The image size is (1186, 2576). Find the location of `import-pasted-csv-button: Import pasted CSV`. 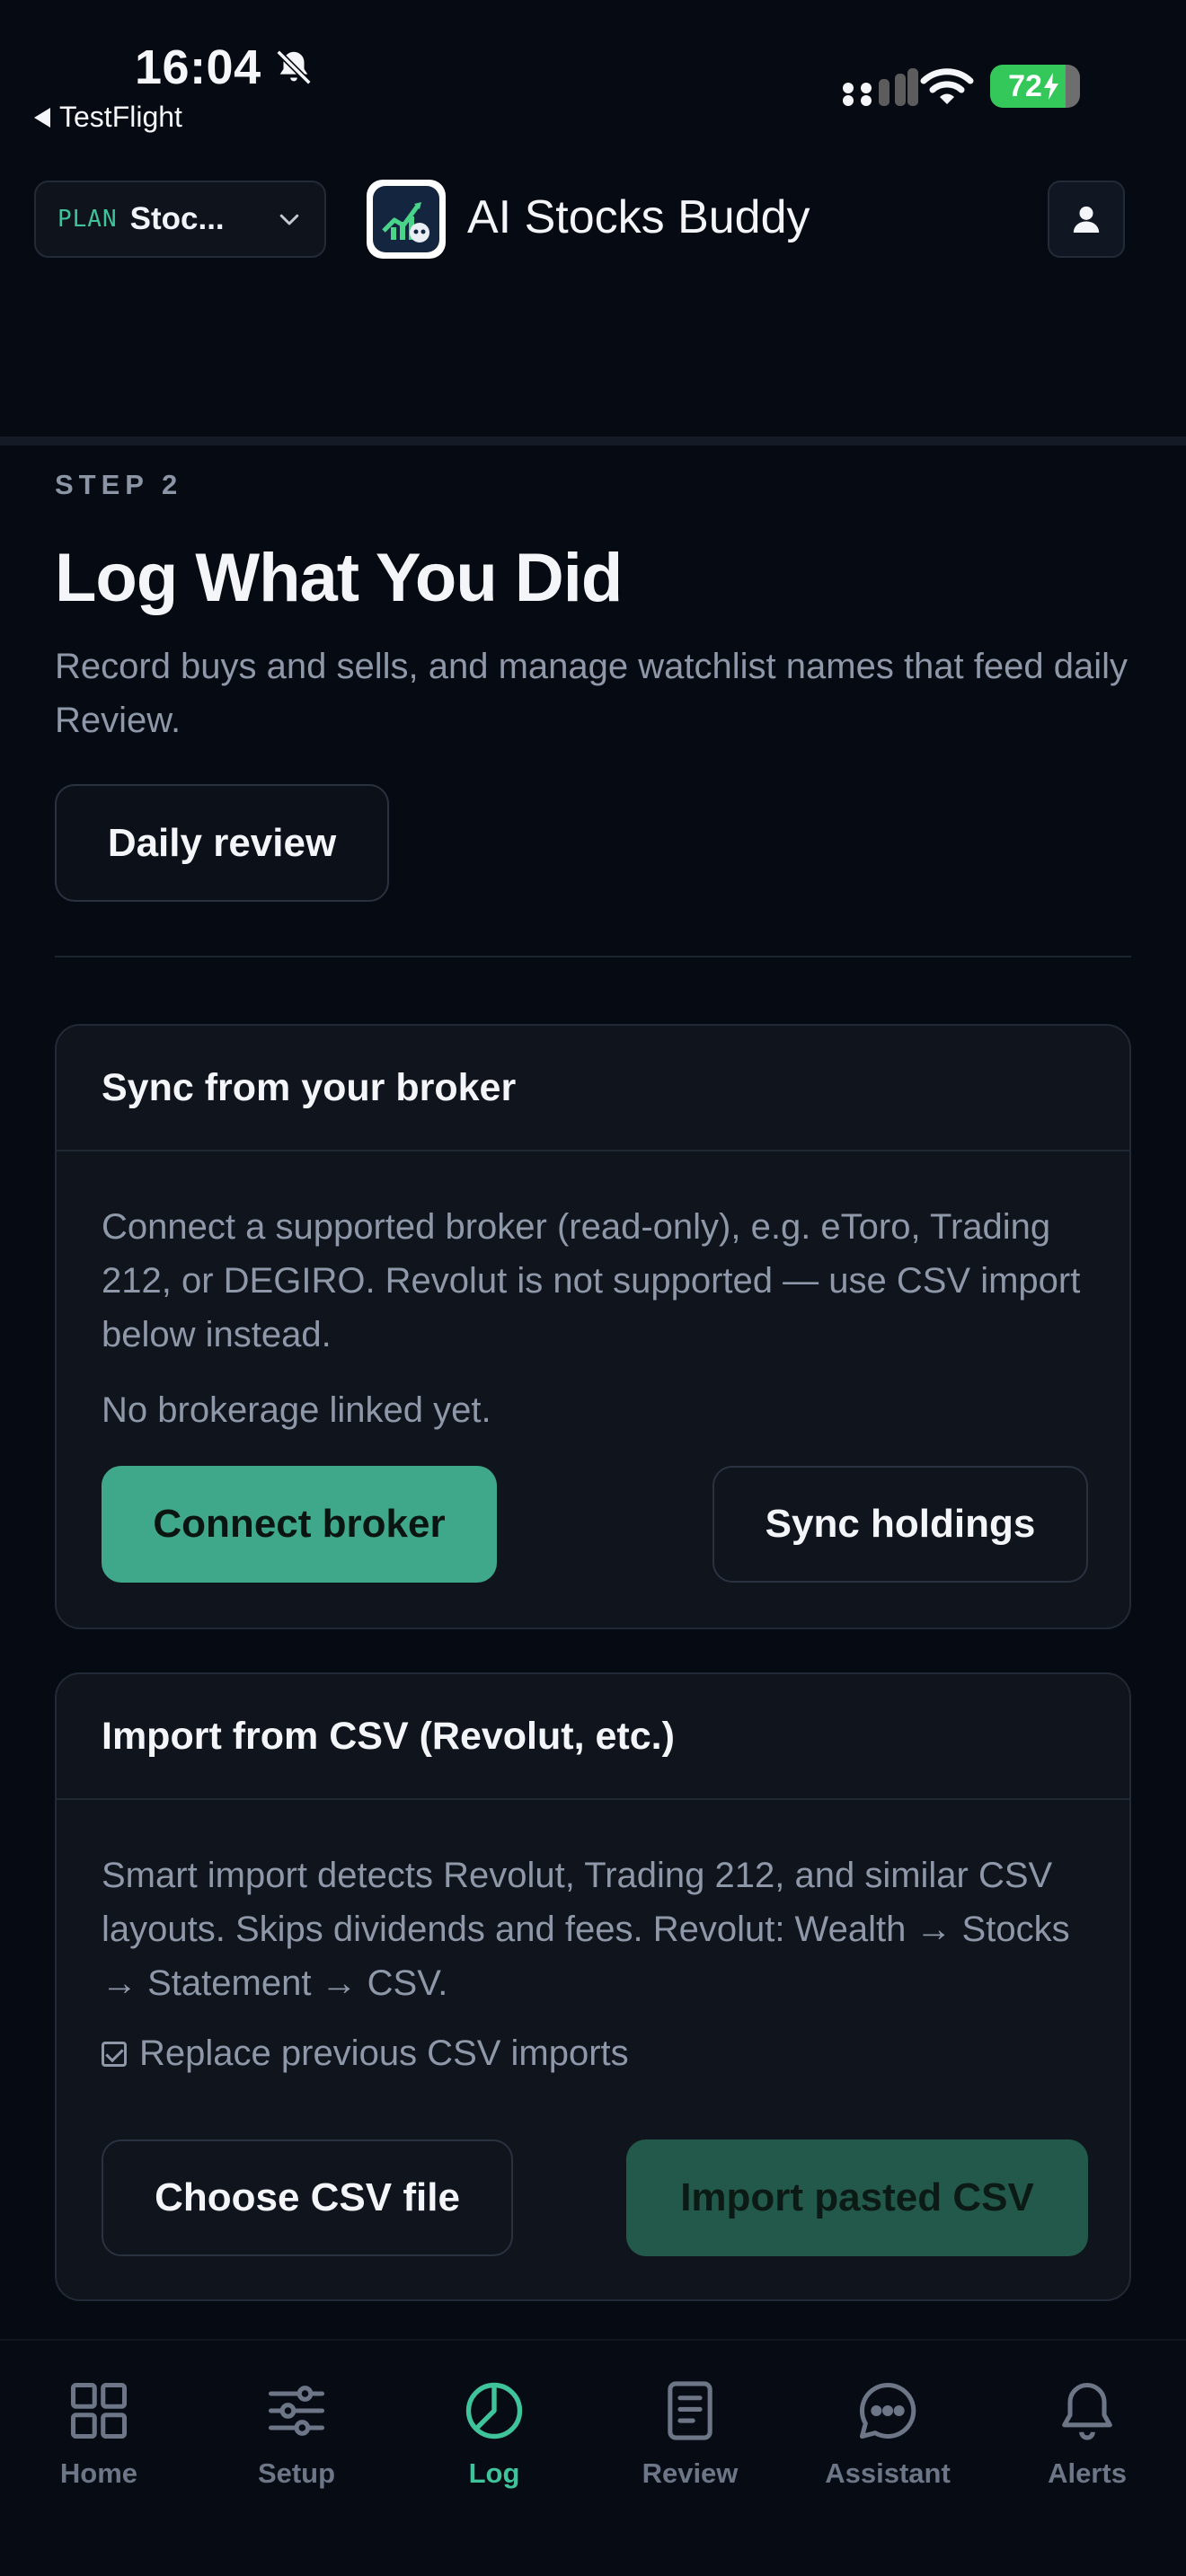

import-pasted-csv-button: Import pasted CSV is located at coordinates (857, 2197).